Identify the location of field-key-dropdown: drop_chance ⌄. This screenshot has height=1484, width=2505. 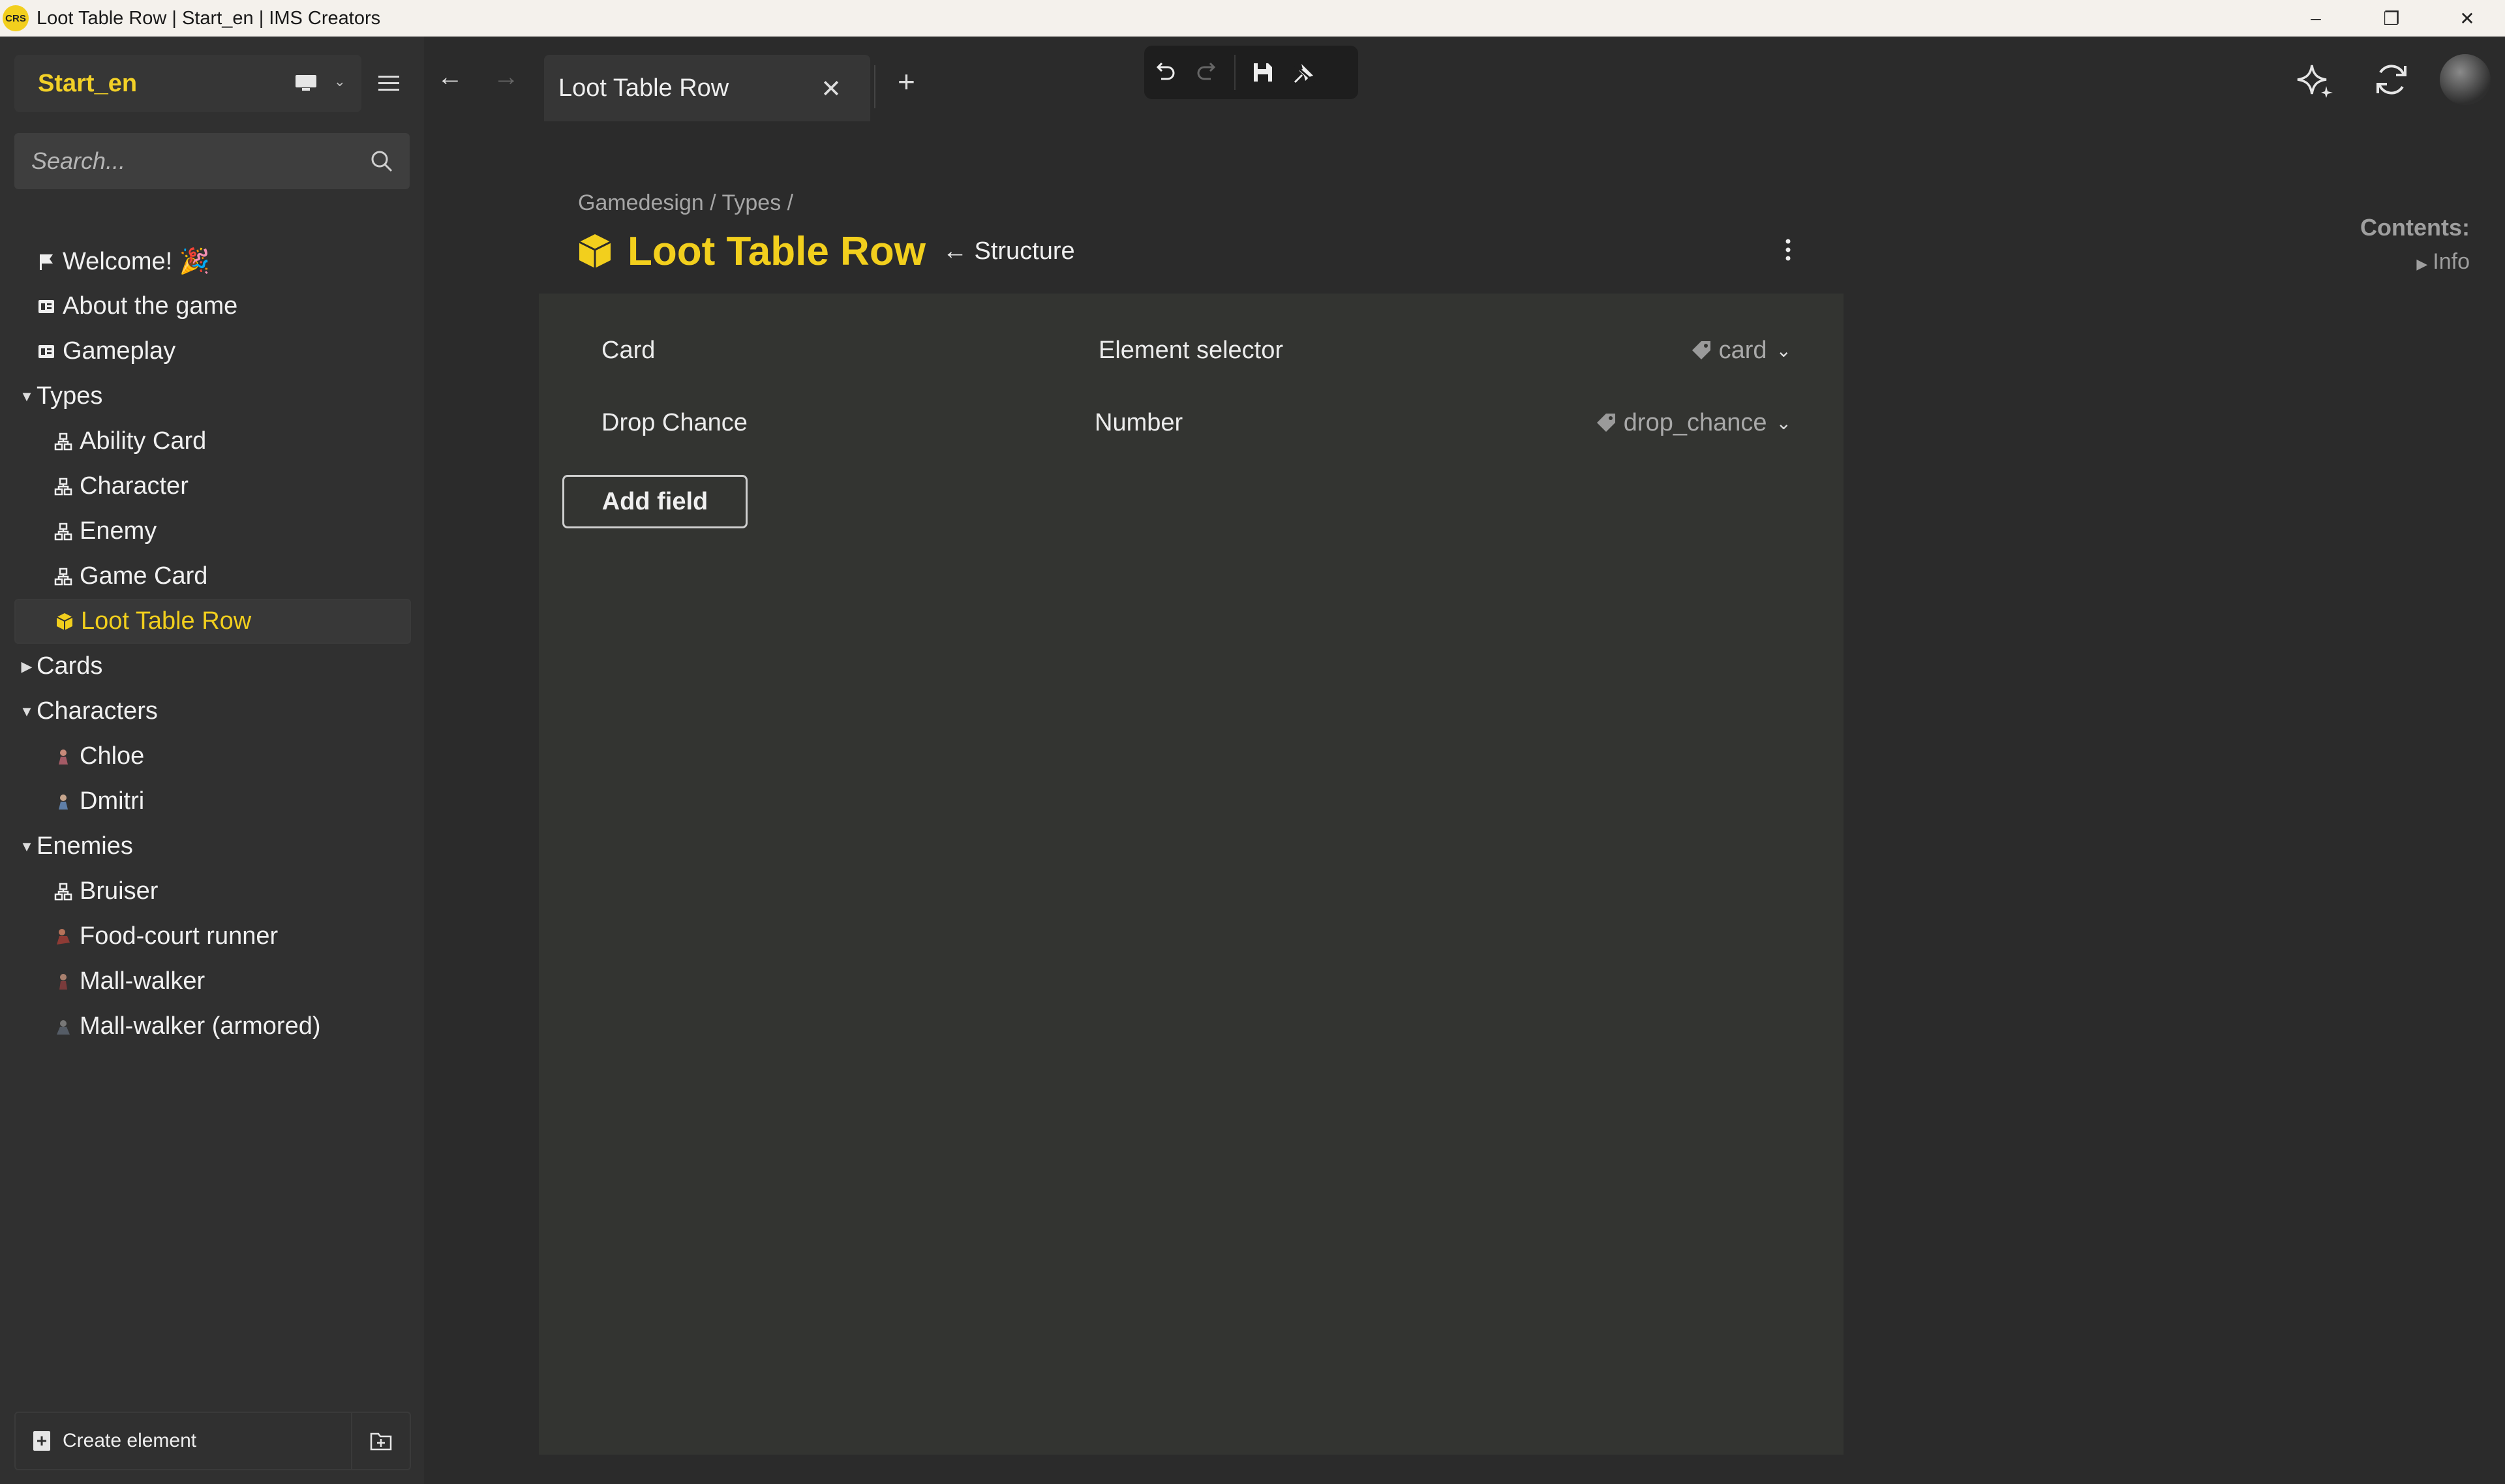
(1693, 423).